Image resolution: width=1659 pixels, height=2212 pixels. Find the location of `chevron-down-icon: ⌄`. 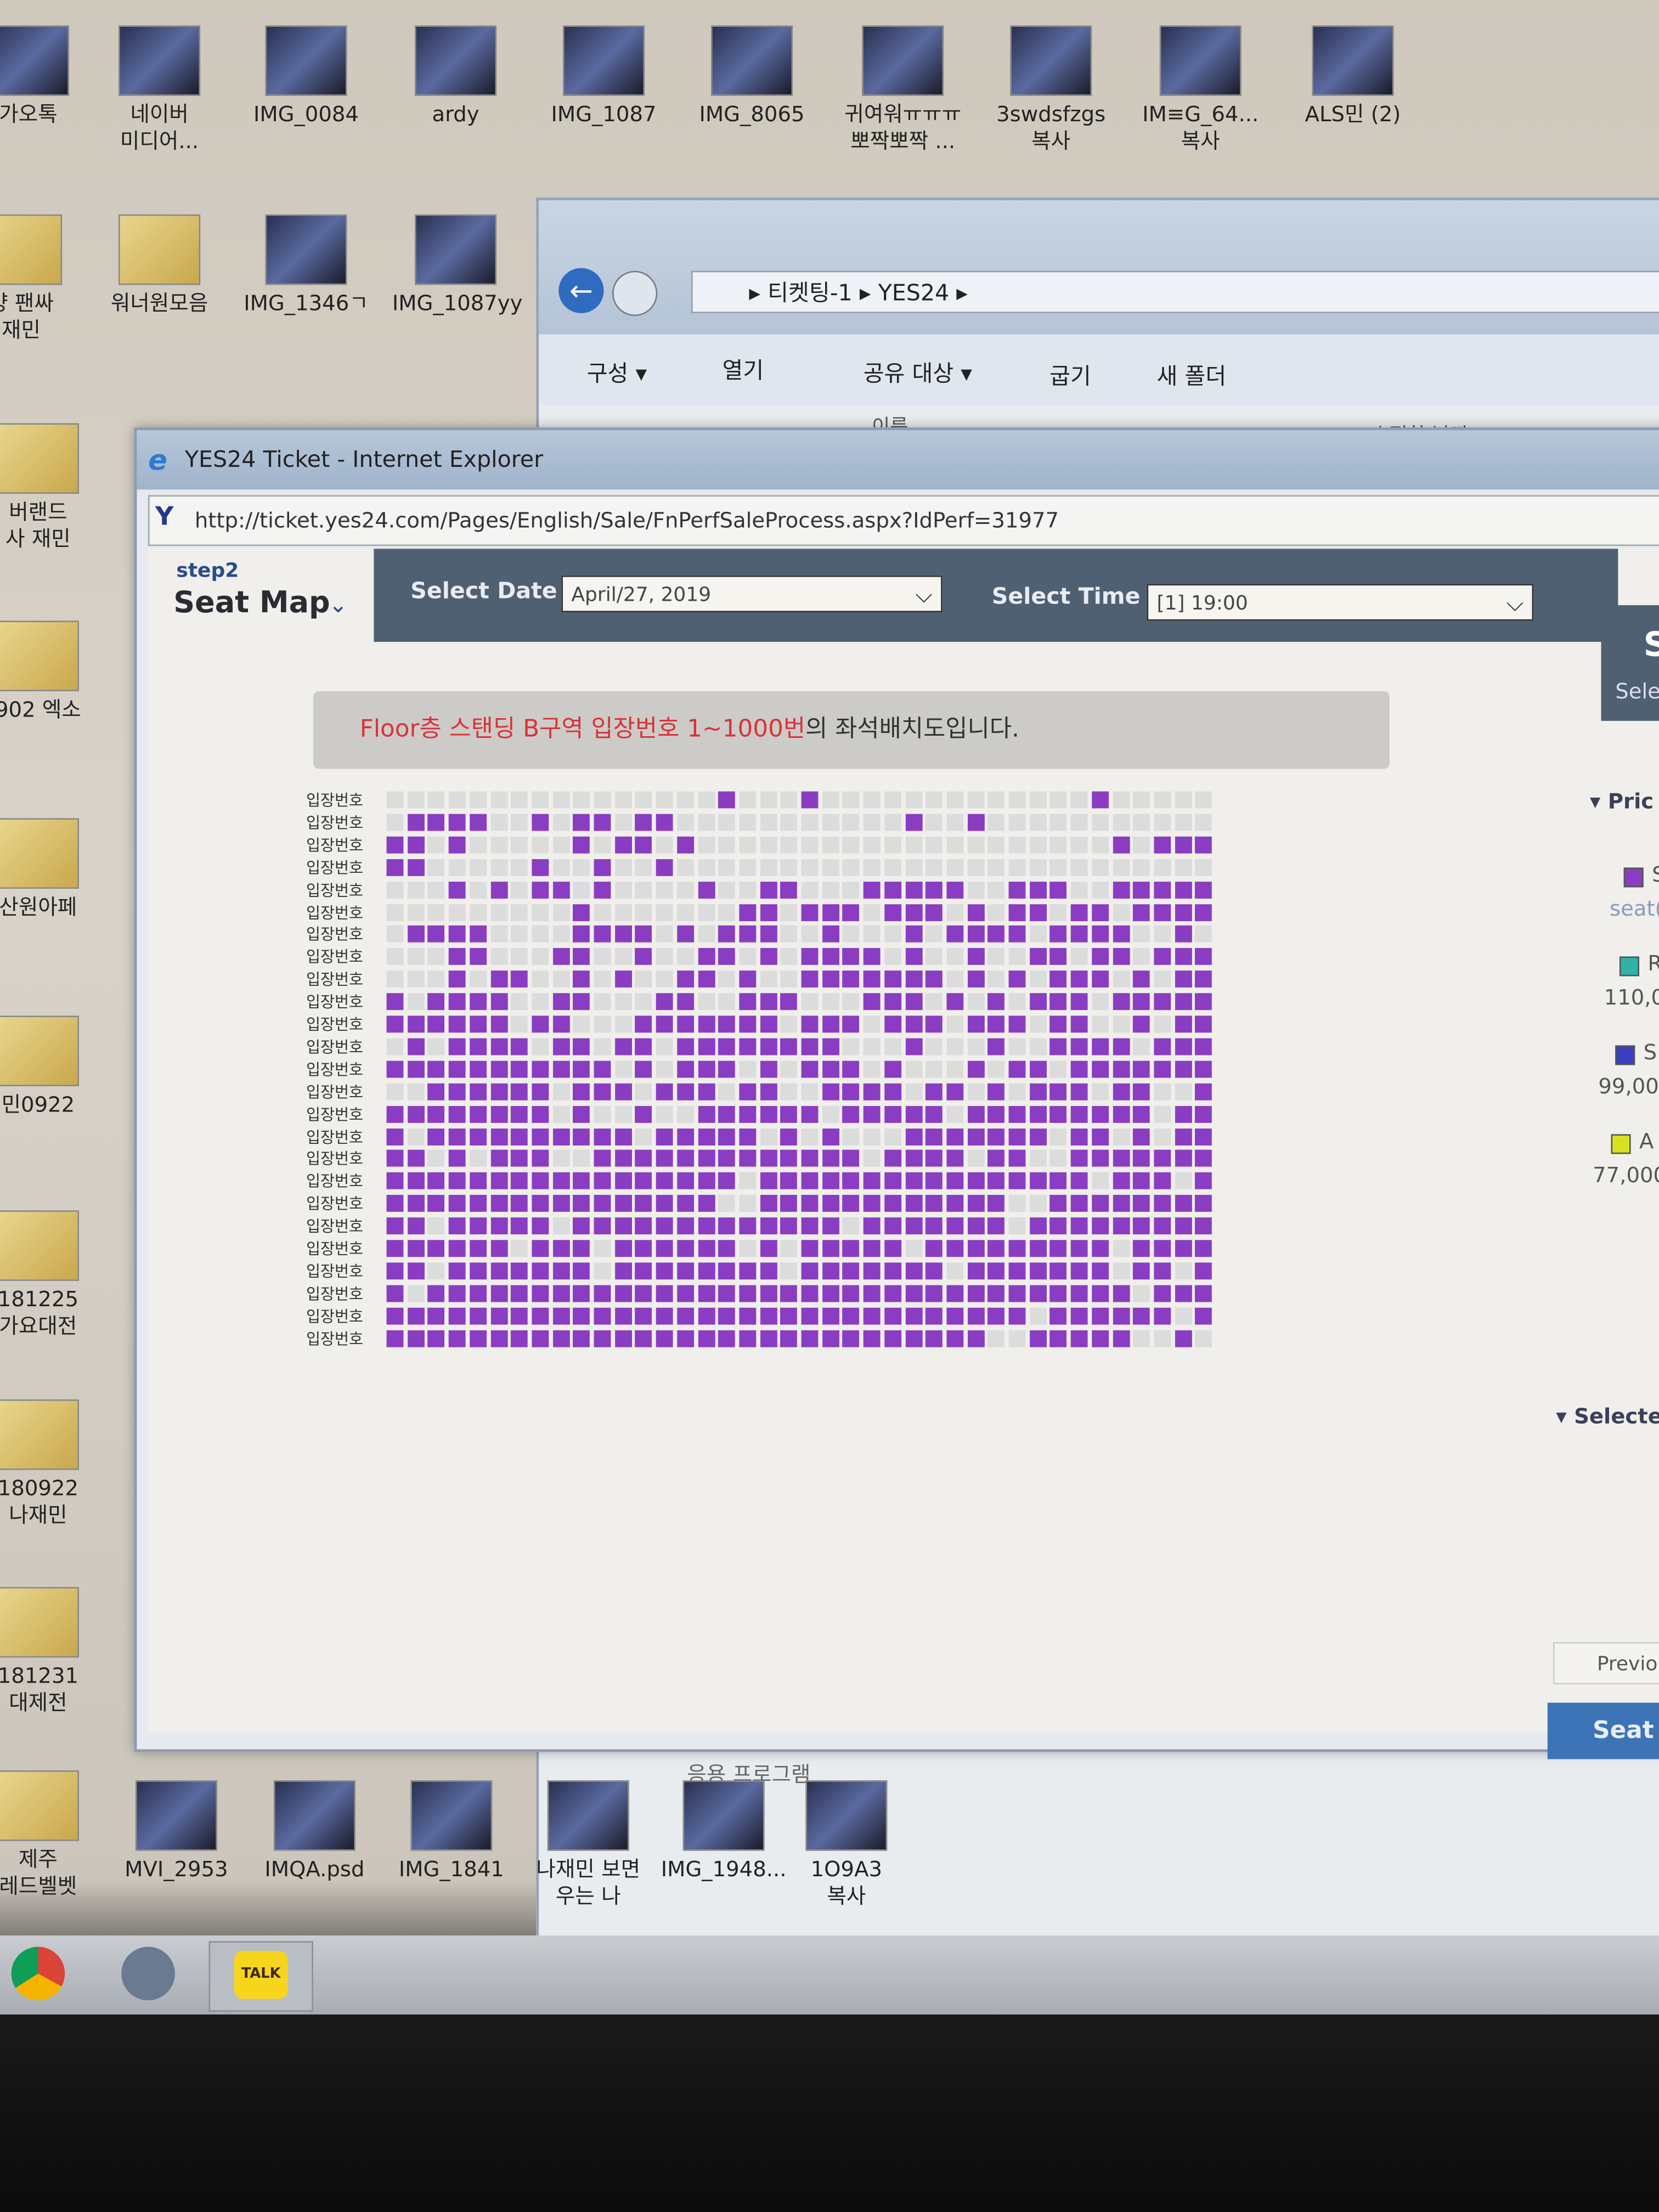

chevron-down-icon: ⌄ is located at coordinates (338, 604).